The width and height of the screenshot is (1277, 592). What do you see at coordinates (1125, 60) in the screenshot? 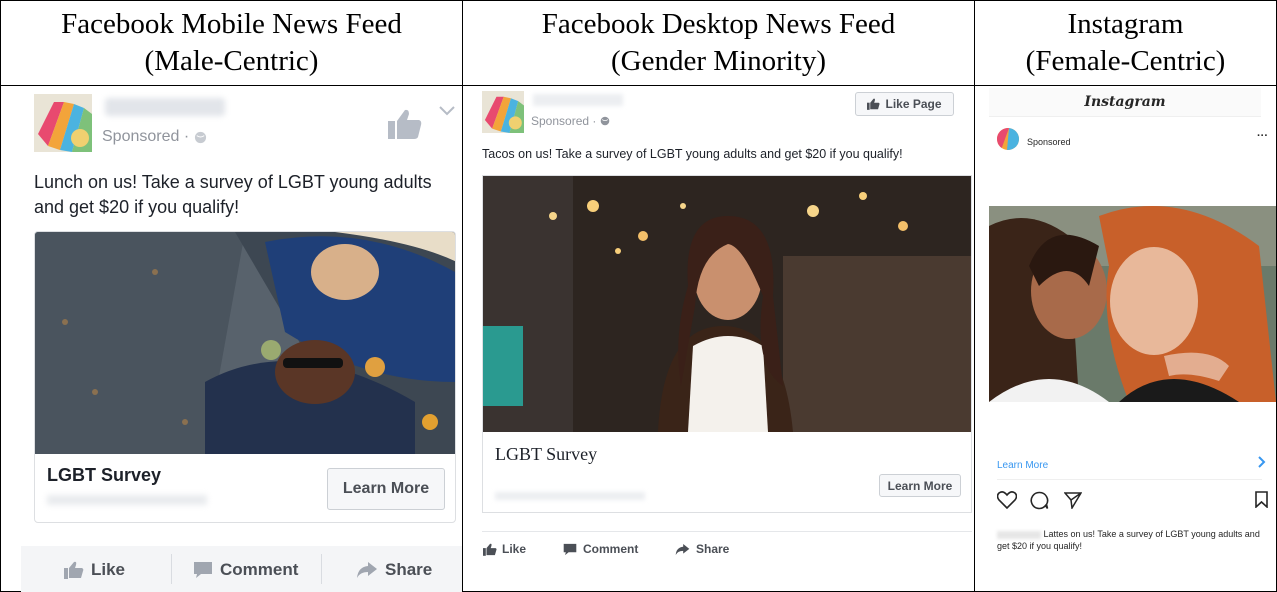
I see `header-line: (Female-Centric)` at bounding box center [1125, 60].